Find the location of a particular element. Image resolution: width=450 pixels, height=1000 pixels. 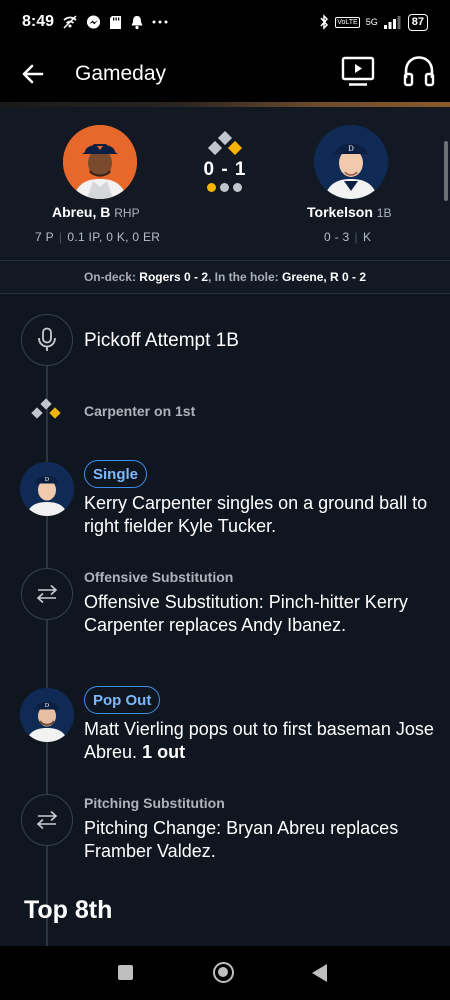

battery-indicator: 87 is located at coordinates (417, 22).